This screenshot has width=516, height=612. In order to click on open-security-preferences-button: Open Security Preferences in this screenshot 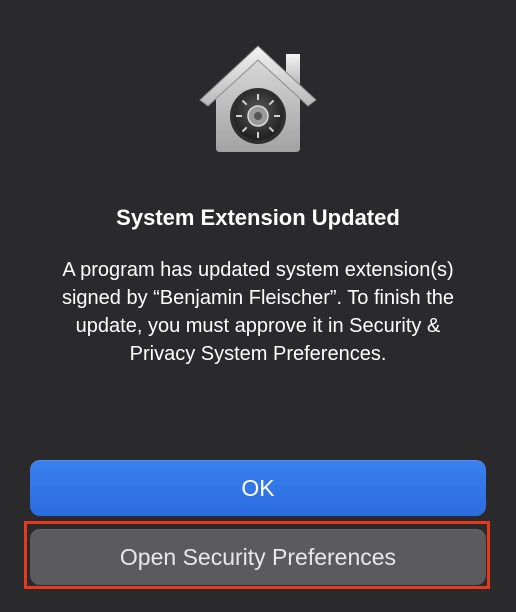, I will do `click(258, 557)`.